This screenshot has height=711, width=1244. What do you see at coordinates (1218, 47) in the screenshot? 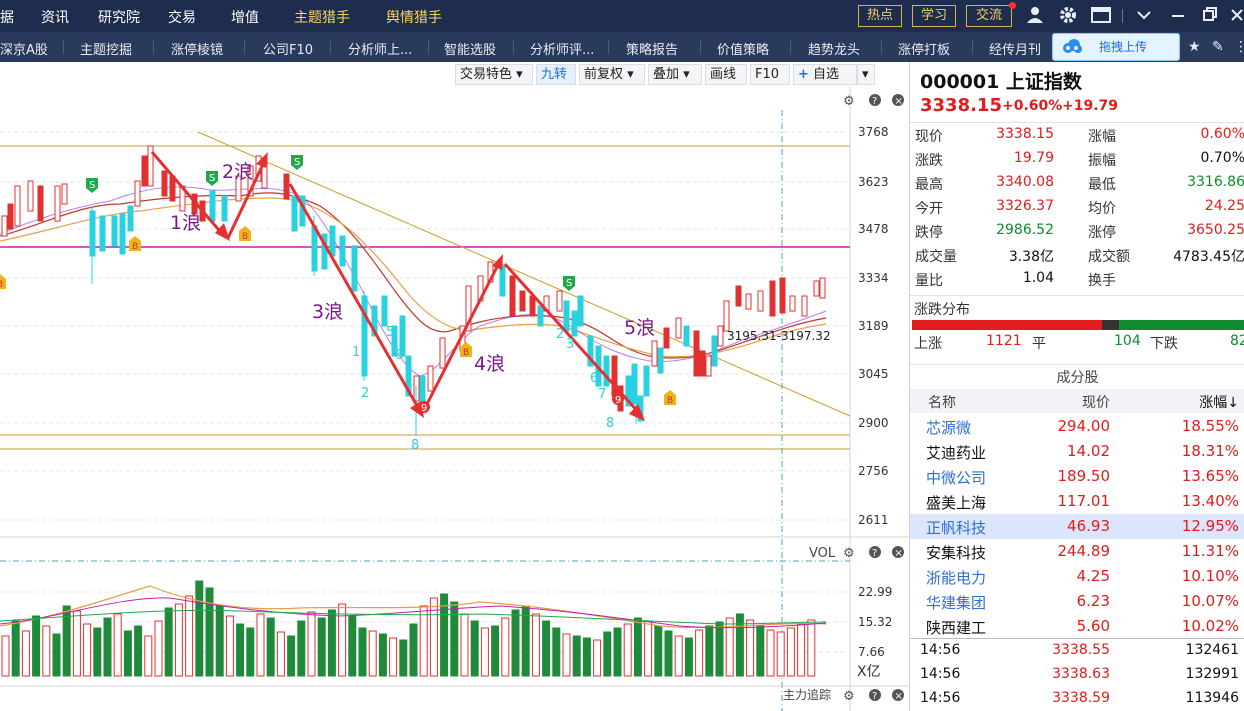
I see `edit-icon: ✎` at bounding box center [1218, 47].